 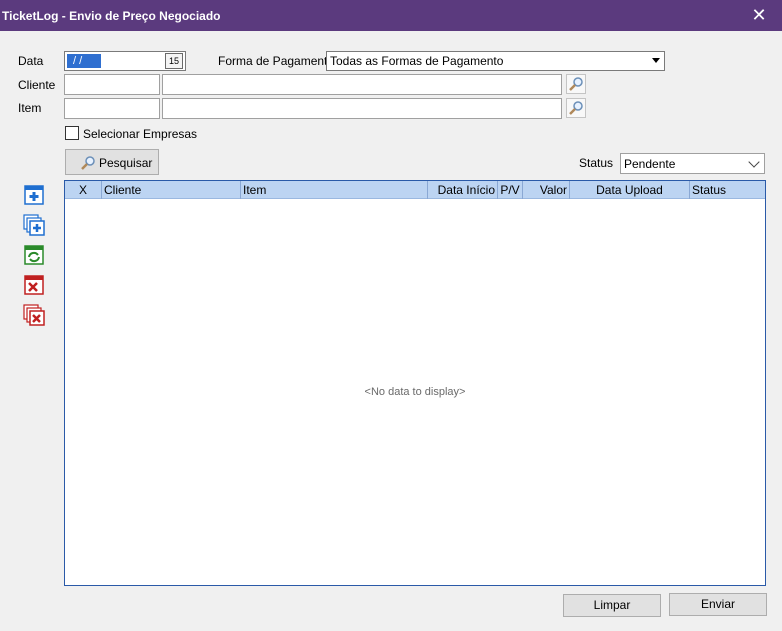 I want to click on status-label: Status, so click(x=596, y=163).